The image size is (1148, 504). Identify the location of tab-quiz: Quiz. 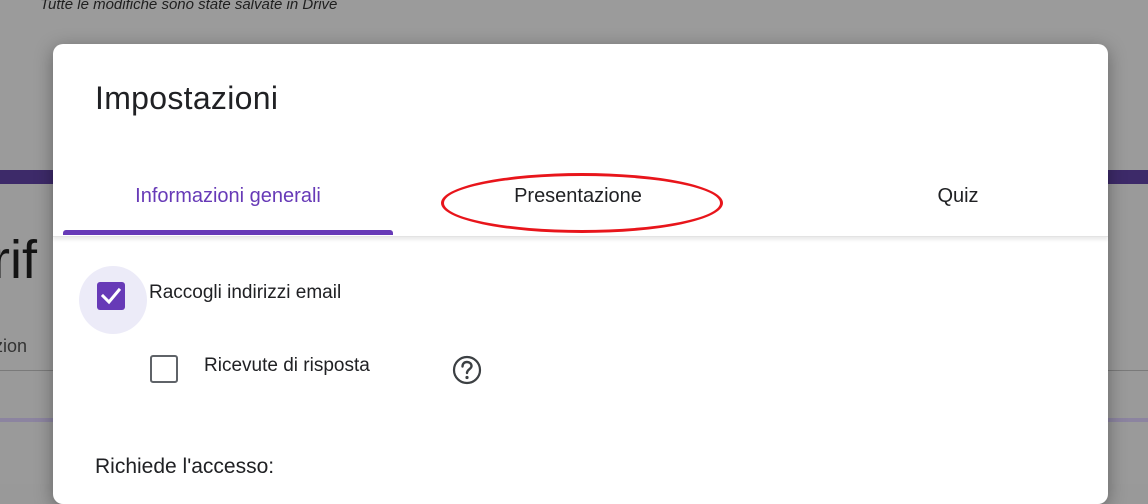
(958, 203).